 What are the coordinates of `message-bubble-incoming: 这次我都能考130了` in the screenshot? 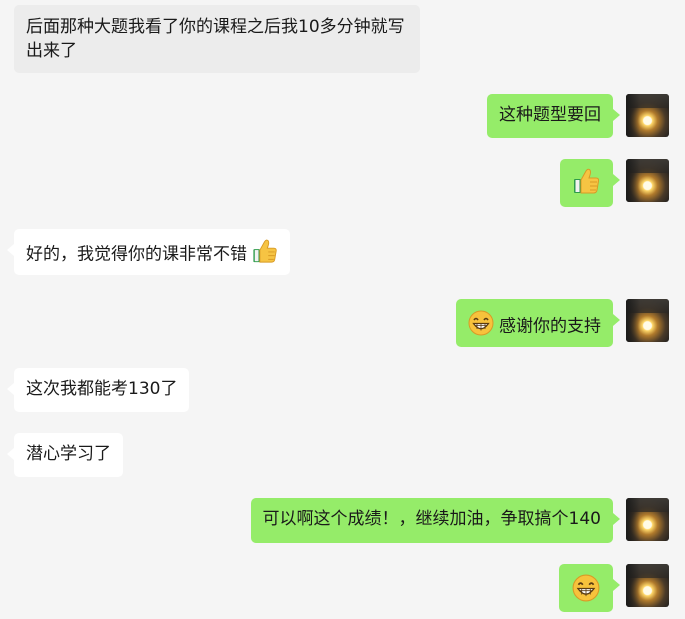 It's located at (98, 390).